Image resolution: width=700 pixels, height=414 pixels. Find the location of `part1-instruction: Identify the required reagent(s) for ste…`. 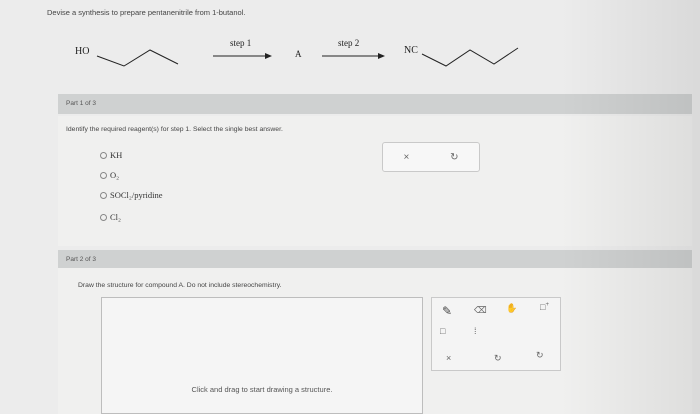

part1-instruction: Identify the required reagent(s) for ste… is located at coordinates (174, 129).